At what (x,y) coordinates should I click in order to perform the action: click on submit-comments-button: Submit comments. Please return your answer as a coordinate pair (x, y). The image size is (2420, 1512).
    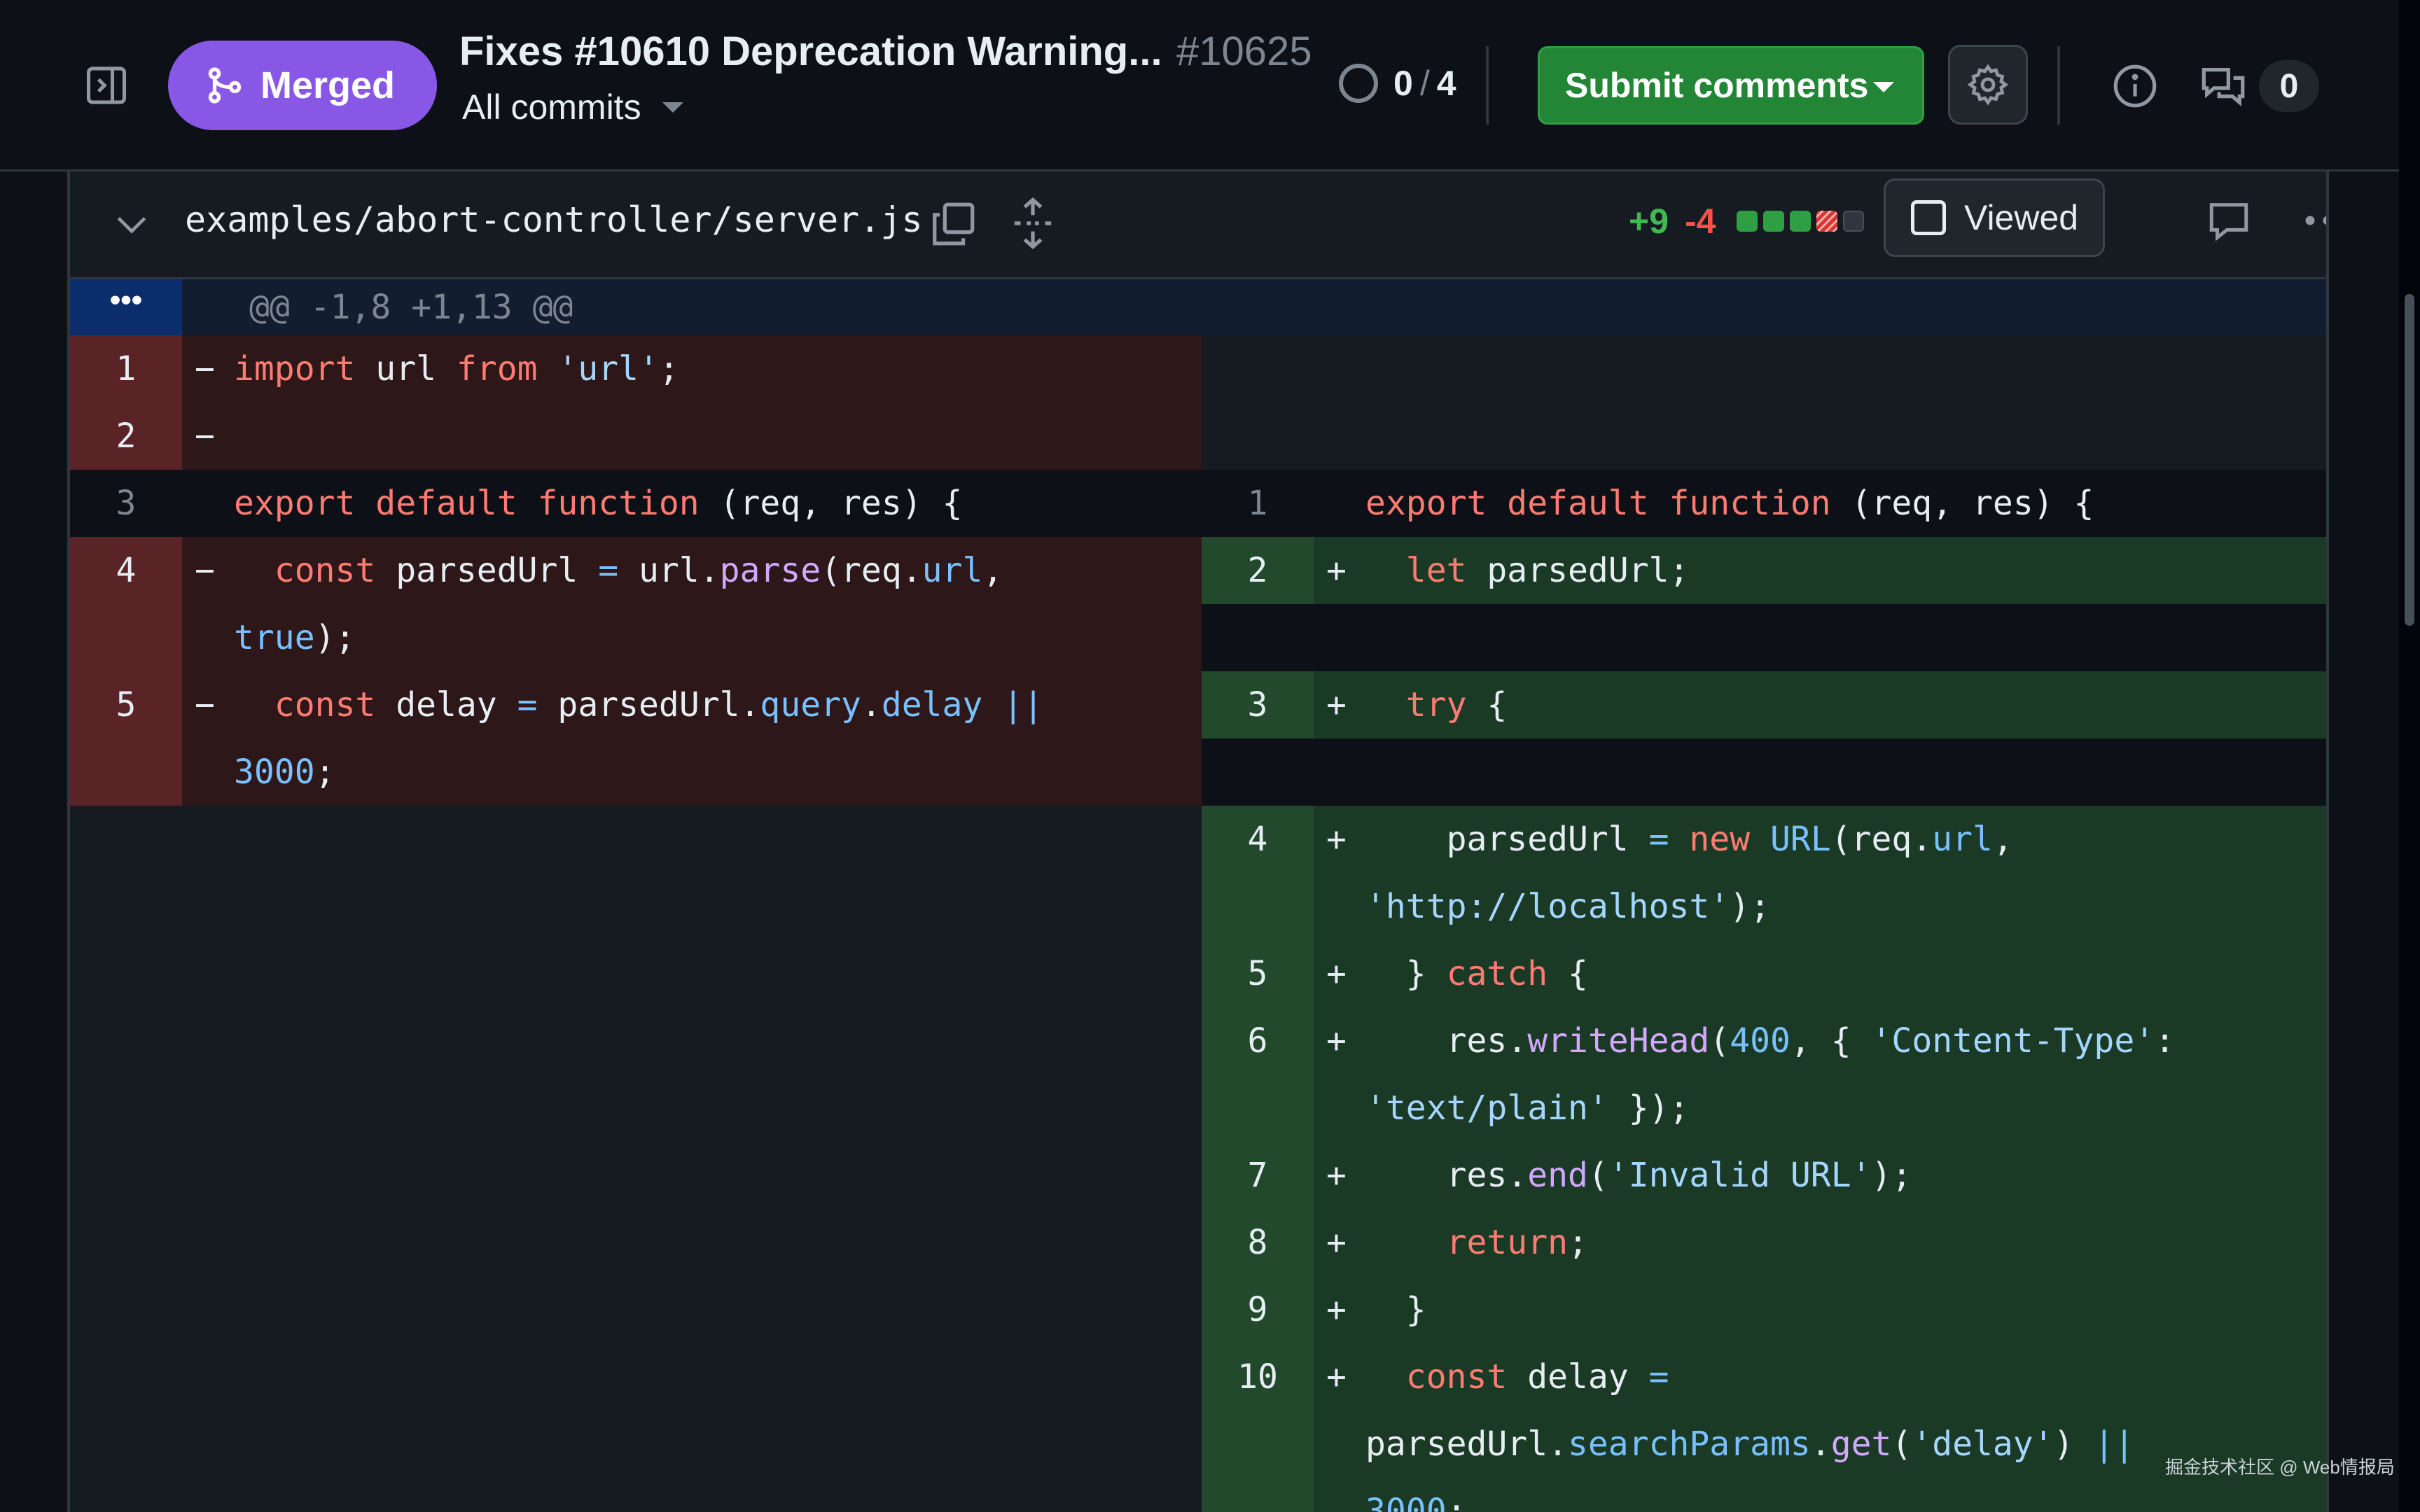
    Looking at the image, I should click on (1731, 85).